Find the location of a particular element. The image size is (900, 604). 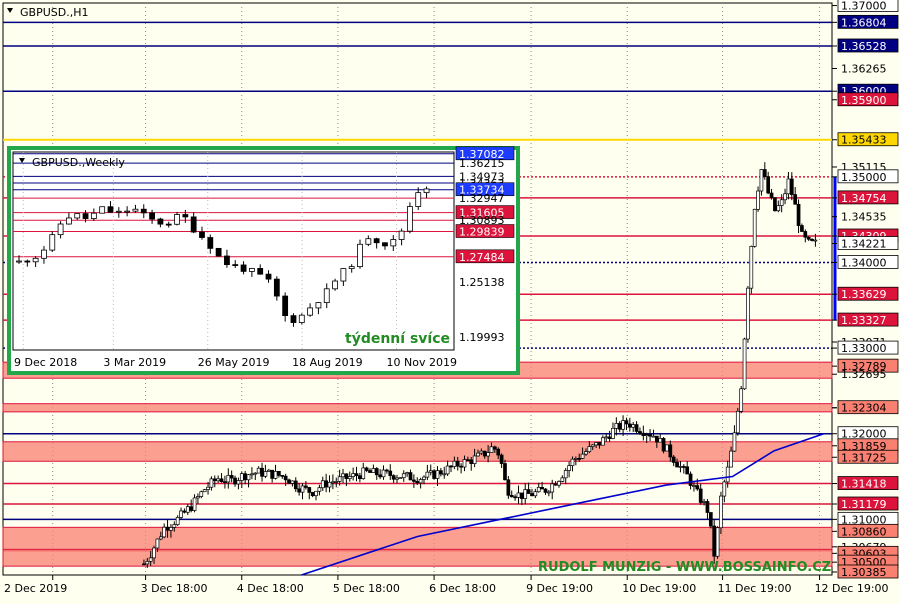

price-tag-label: 1.31418 is located at coordinates (864, 484).